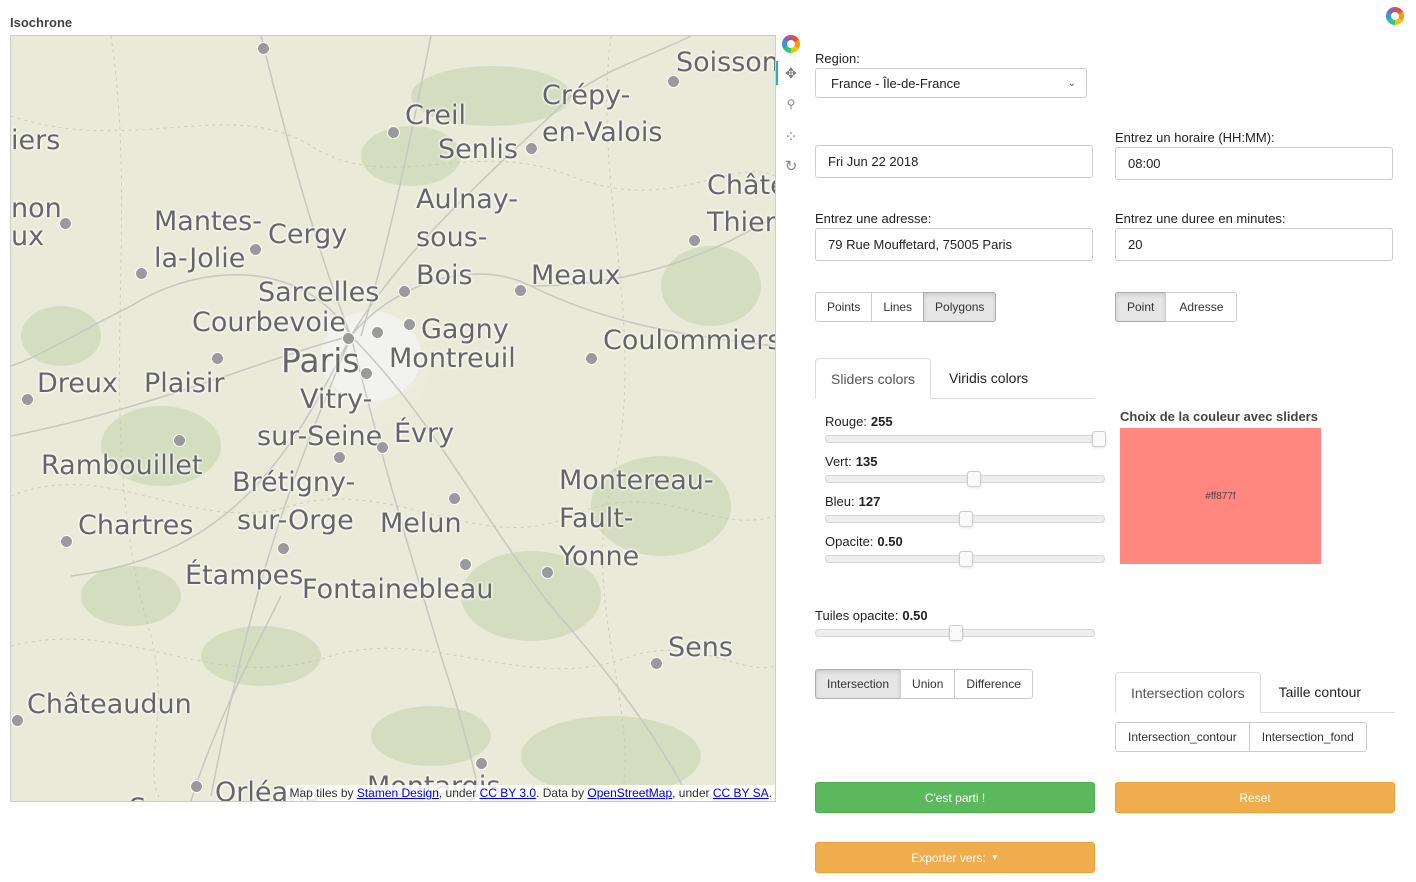 This screenshot has height=882, width=1416. I want to click on intersection-tabs: Intersection colors Taille contour, so click(1255, 692).